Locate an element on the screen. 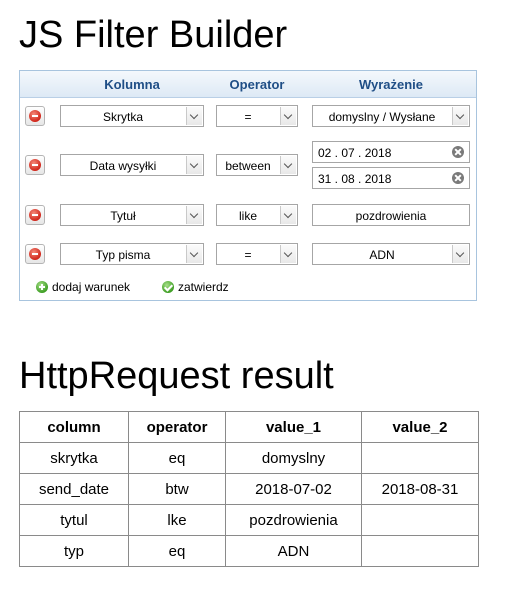  cell-value-1: 2018-07-02 is located at coordinates (293, 489).